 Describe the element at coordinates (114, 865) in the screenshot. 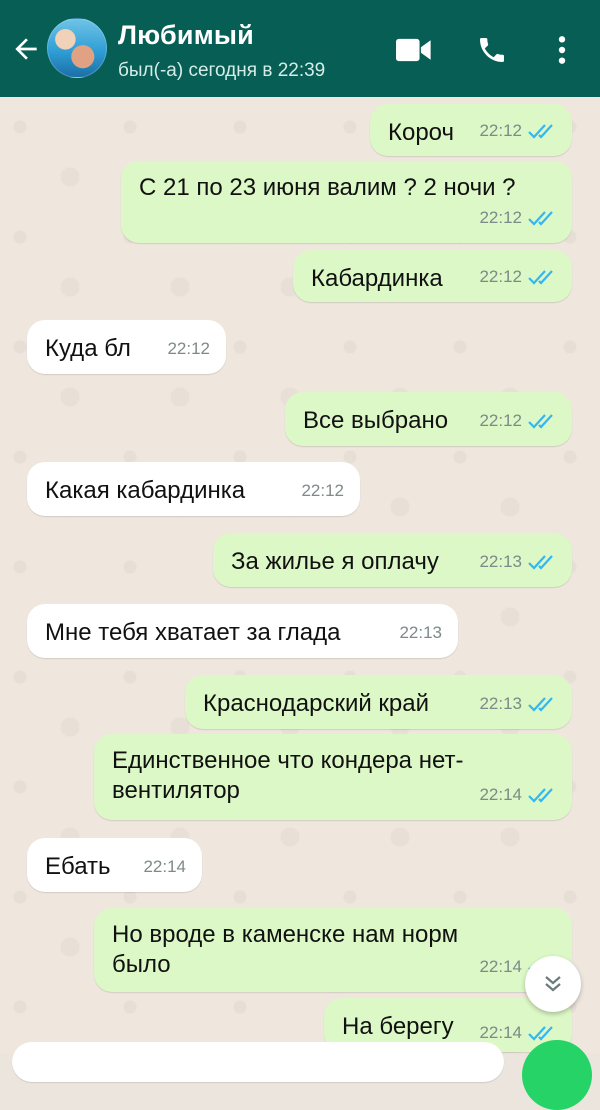

I see `message-bubble: Ебать 22:14` at that location.